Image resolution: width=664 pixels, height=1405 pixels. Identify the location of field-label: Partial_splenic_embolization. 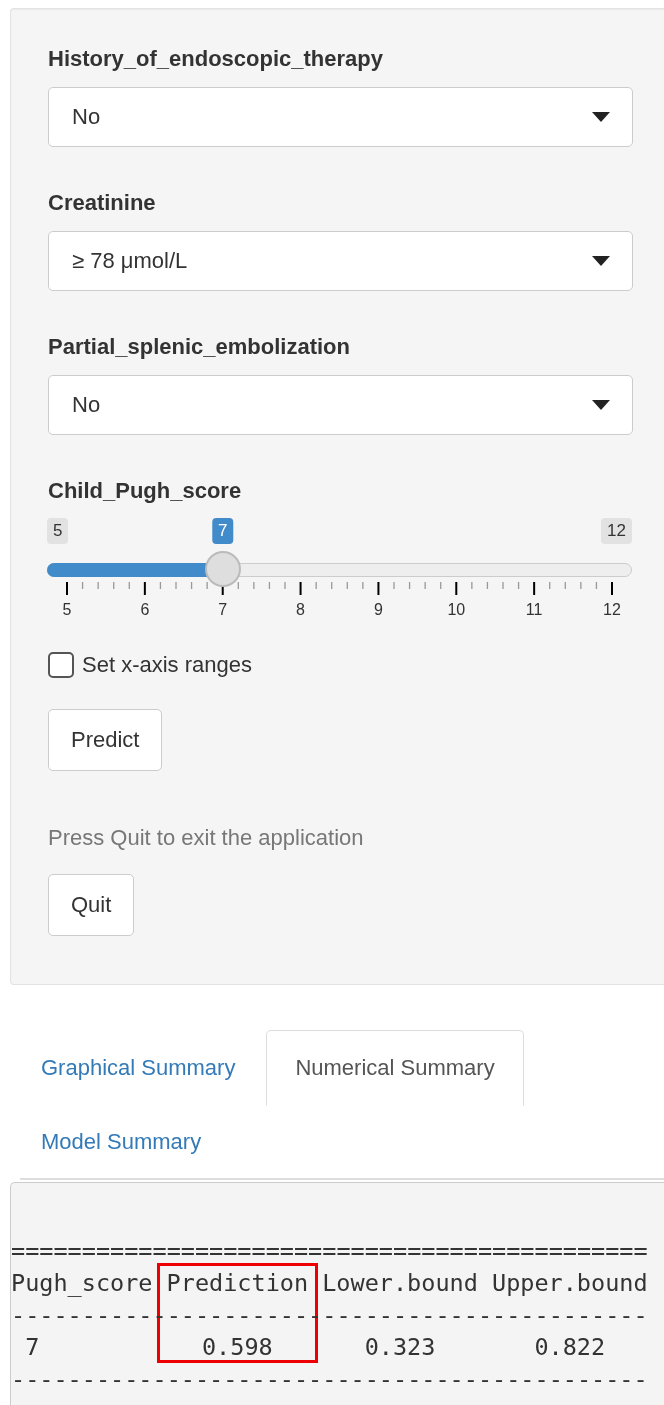
(199, 347).